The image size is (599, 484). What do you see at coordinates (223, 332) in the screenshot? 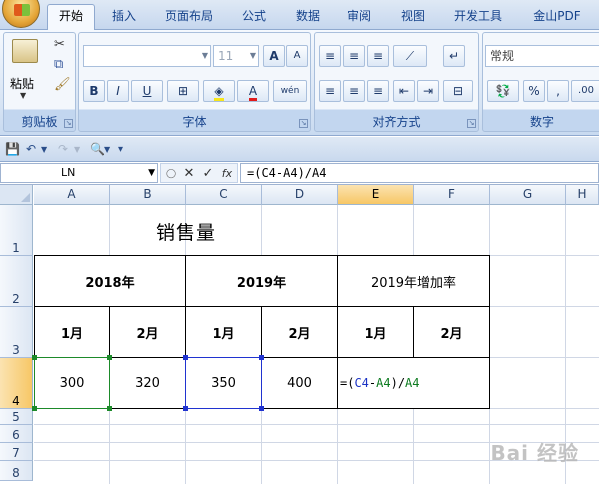
I see `cell-c3: 1月` at bounding box center [223, 332].